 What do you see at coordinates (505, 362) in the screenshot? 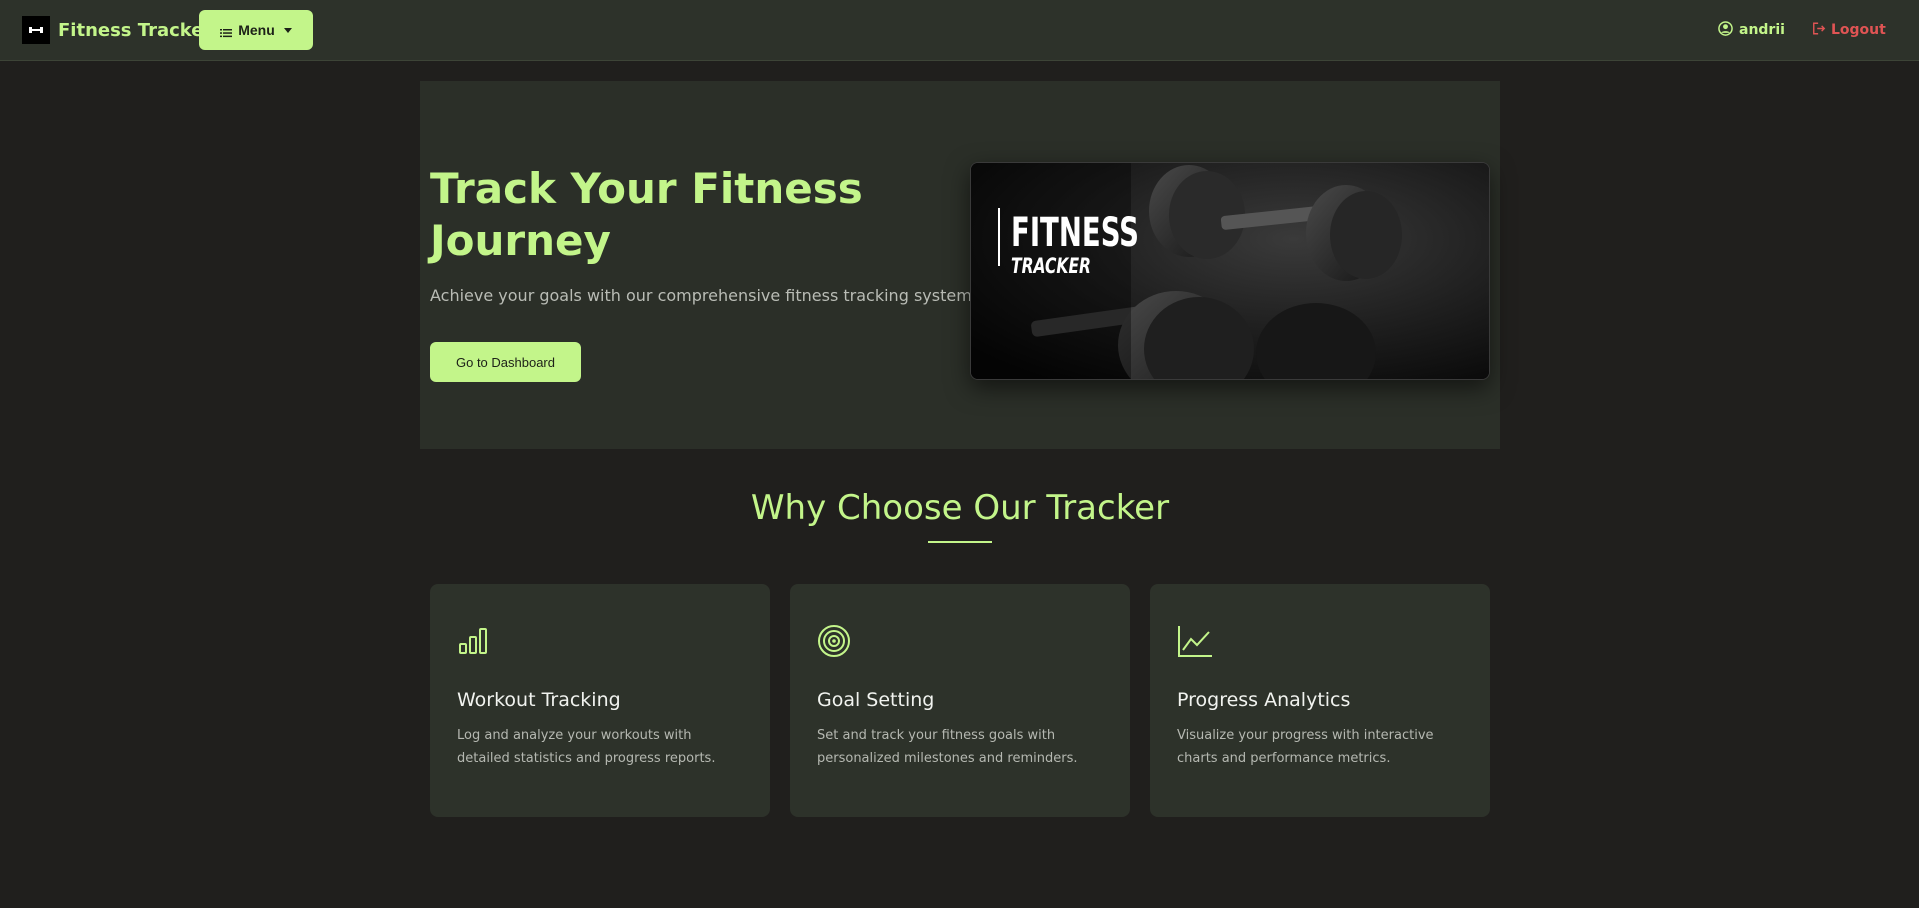
I see `go-to-dashboard-button: Go to Dashboard` at bounding box center [505, 362].